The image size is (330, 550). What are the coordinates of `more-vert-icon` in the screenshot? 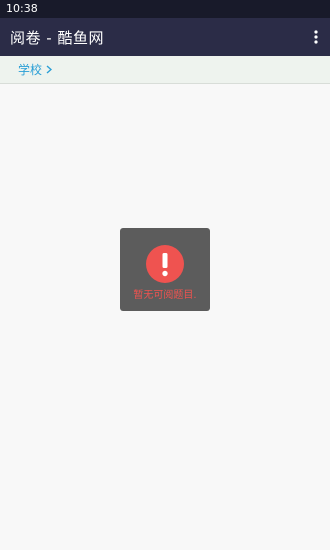 It's located at (316, 37).